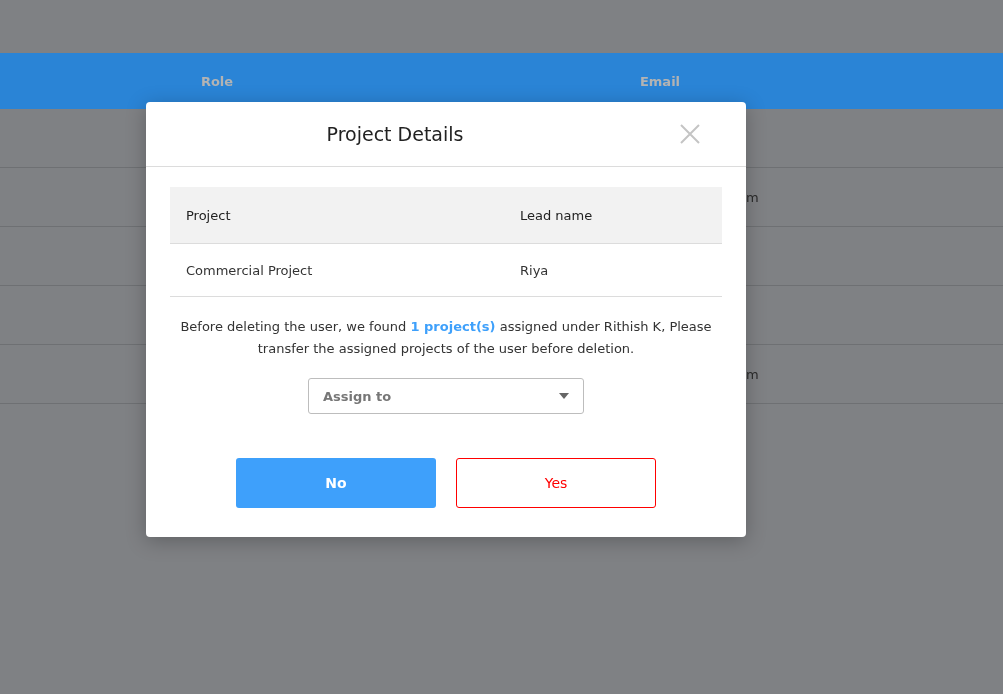  I want to click on assign-dropdown: Assign to, so click(446, 396).